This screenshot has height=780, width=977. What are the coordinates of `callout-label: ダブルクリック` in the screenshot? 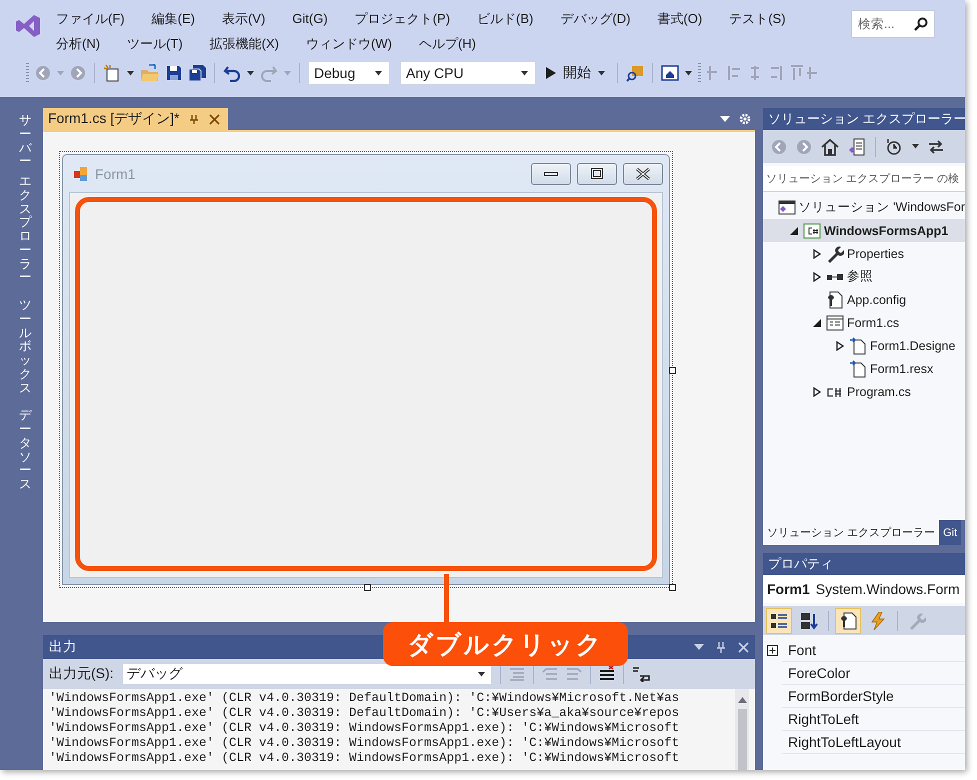 It's located at (505, 644).